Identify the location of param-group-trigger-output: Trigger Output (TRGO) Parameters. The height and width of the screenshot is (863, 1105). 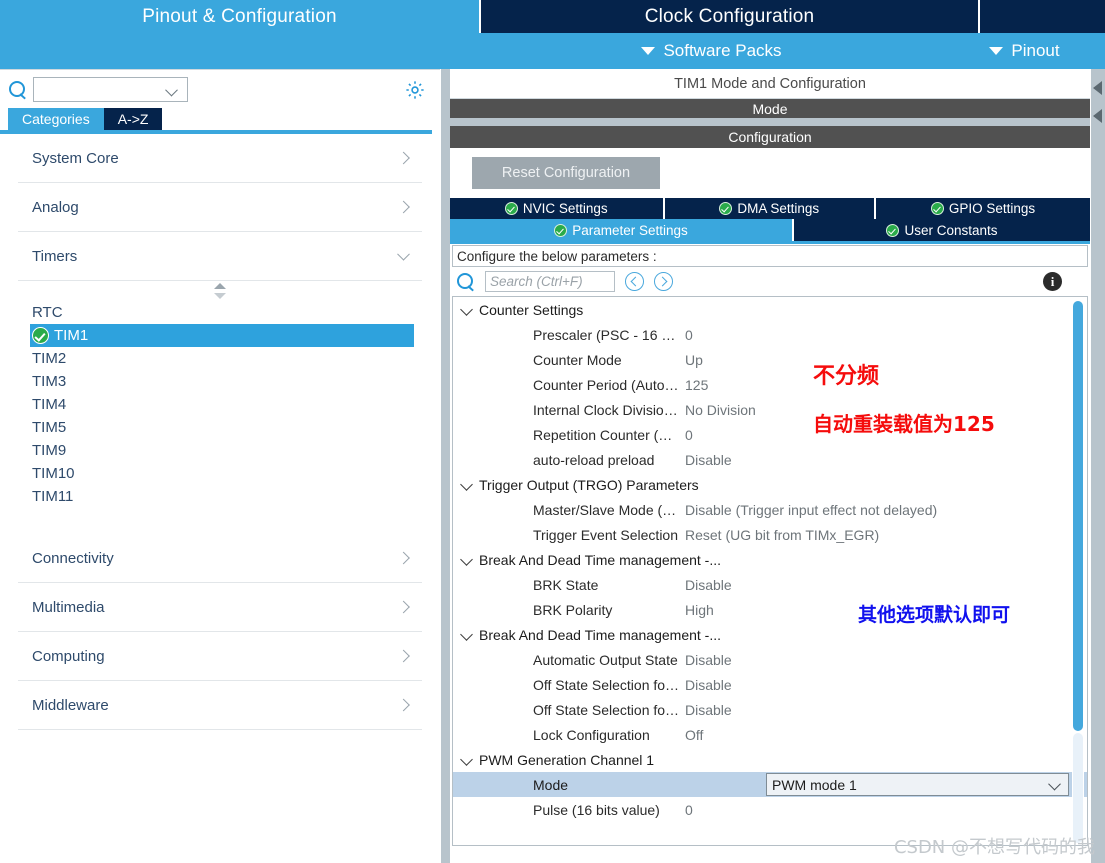
(770, 484).